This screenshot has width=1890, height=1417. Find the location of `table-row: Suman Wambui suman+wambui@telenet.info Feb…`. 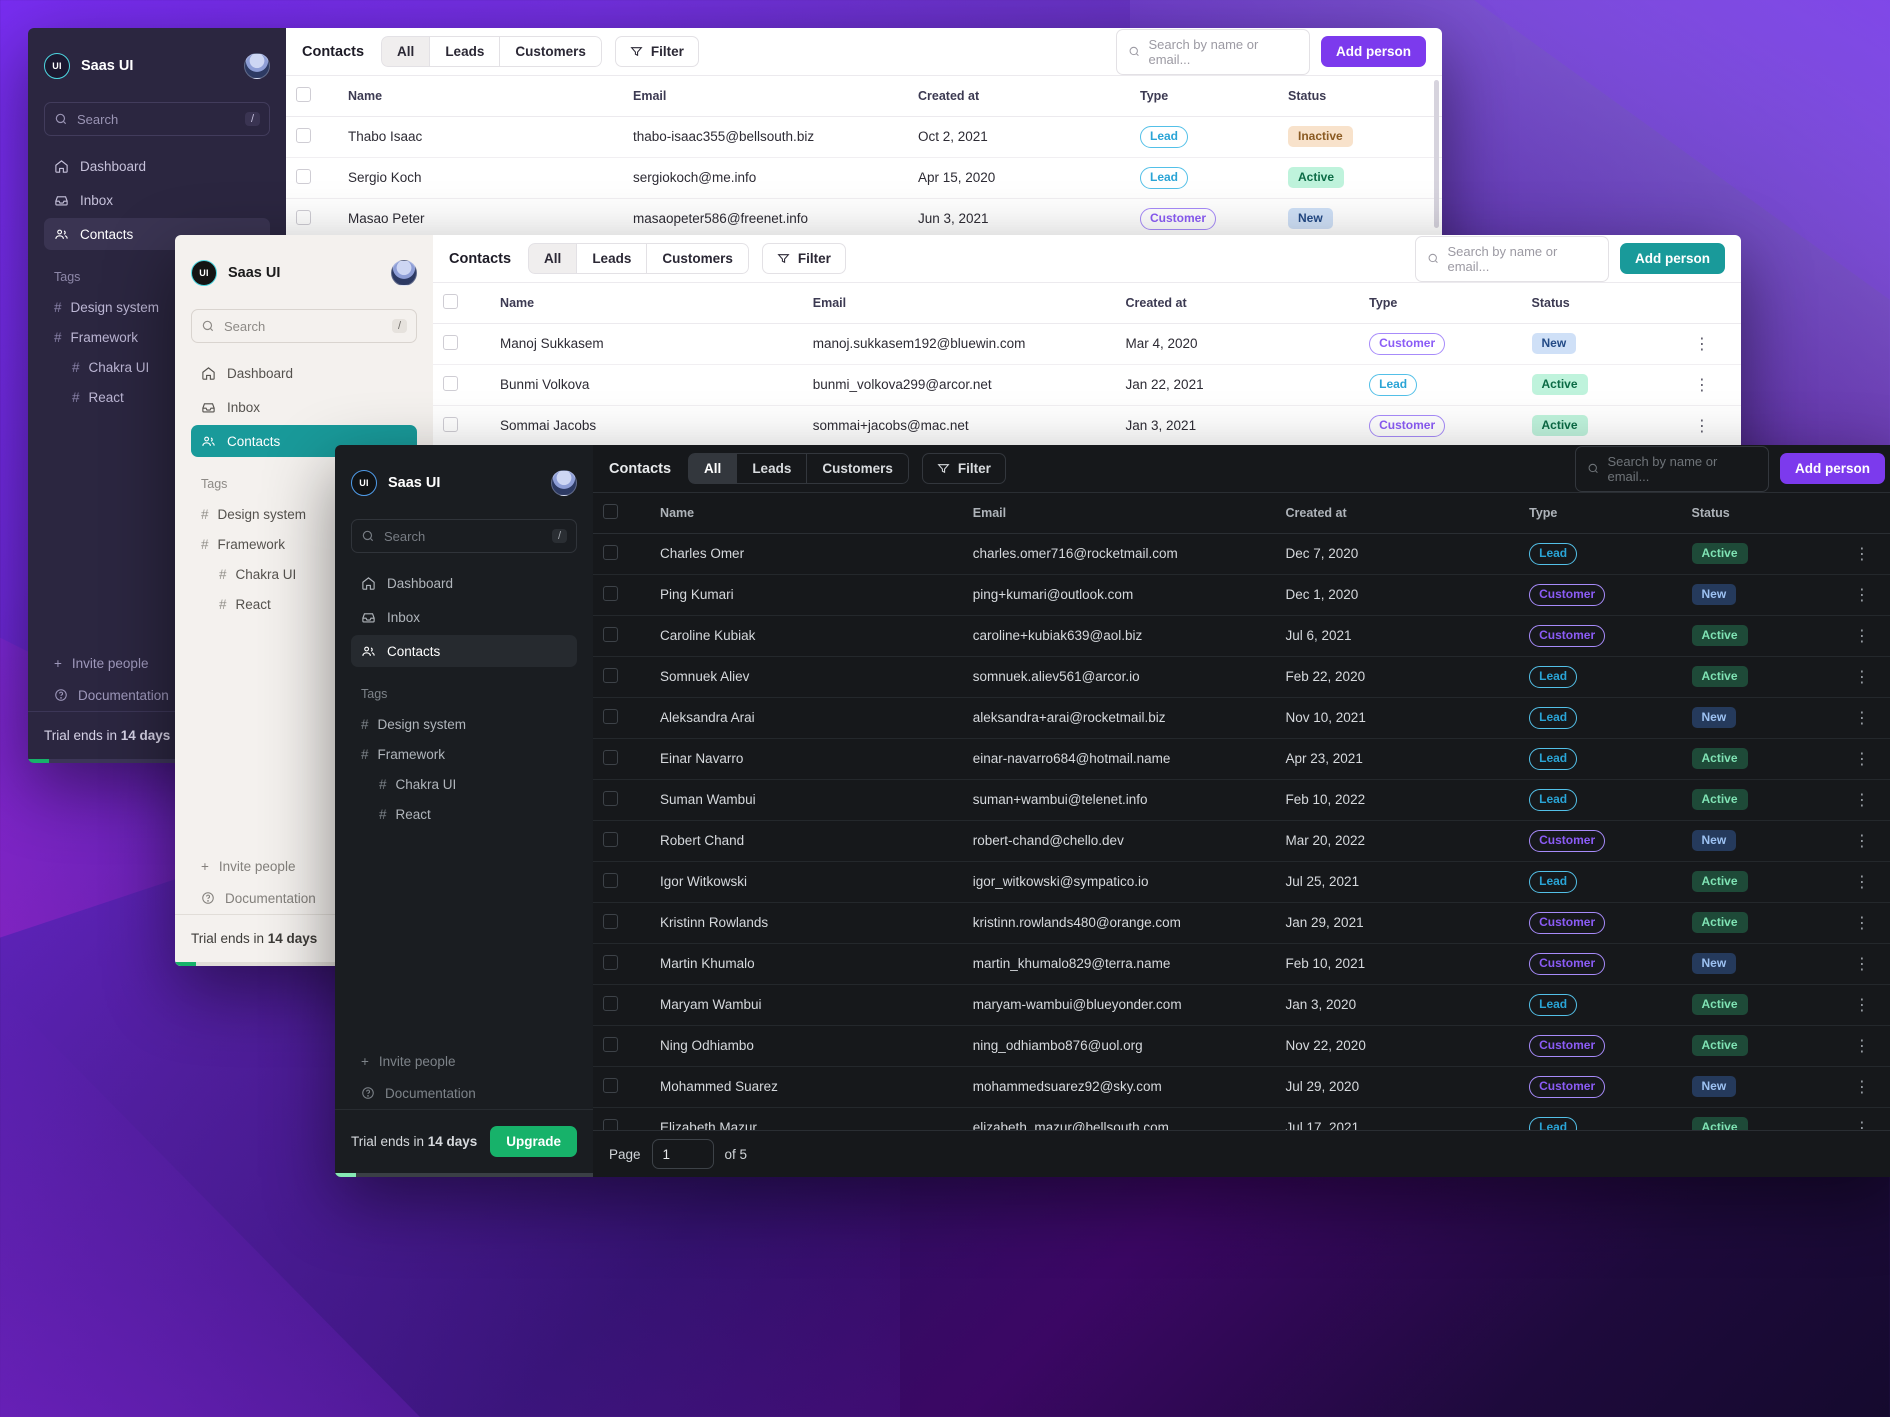

table-row: Suman Wambui suman+wambui@telenet.info Feb… is located at coordinates (1241, 800).